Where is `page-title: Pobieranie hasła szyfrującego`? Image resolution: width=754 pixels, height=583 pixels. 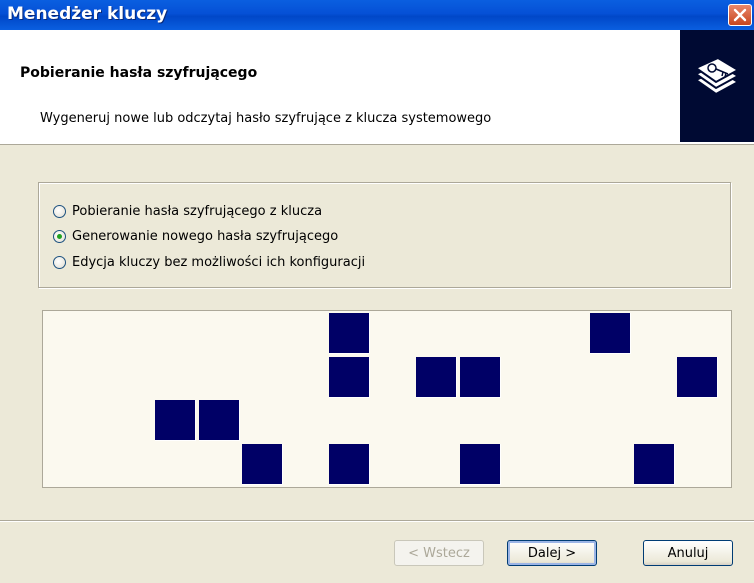 page-title: Pobieranie hasła szyfrującego is located at coordinates (139, 73).